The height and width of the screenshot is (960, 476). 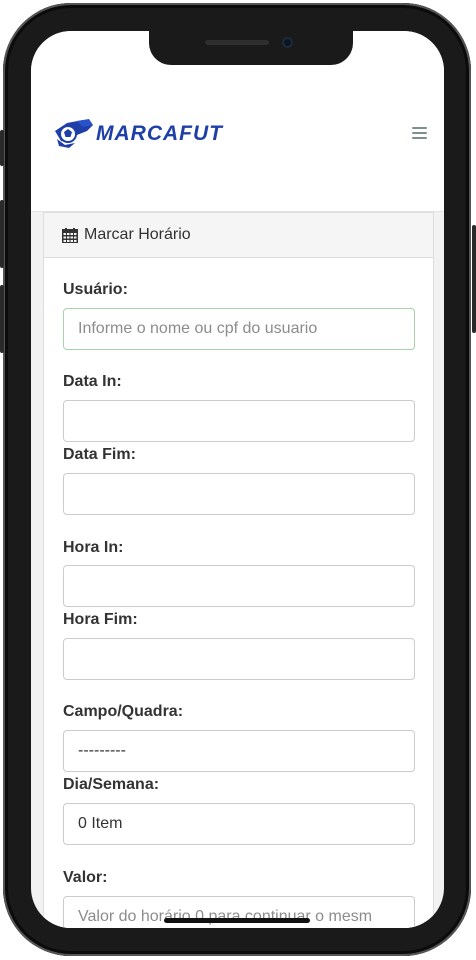 What do you see at coordinates (237, 920) in the screenshot?
I see `home-indicator` at bounding box center [237, 920].